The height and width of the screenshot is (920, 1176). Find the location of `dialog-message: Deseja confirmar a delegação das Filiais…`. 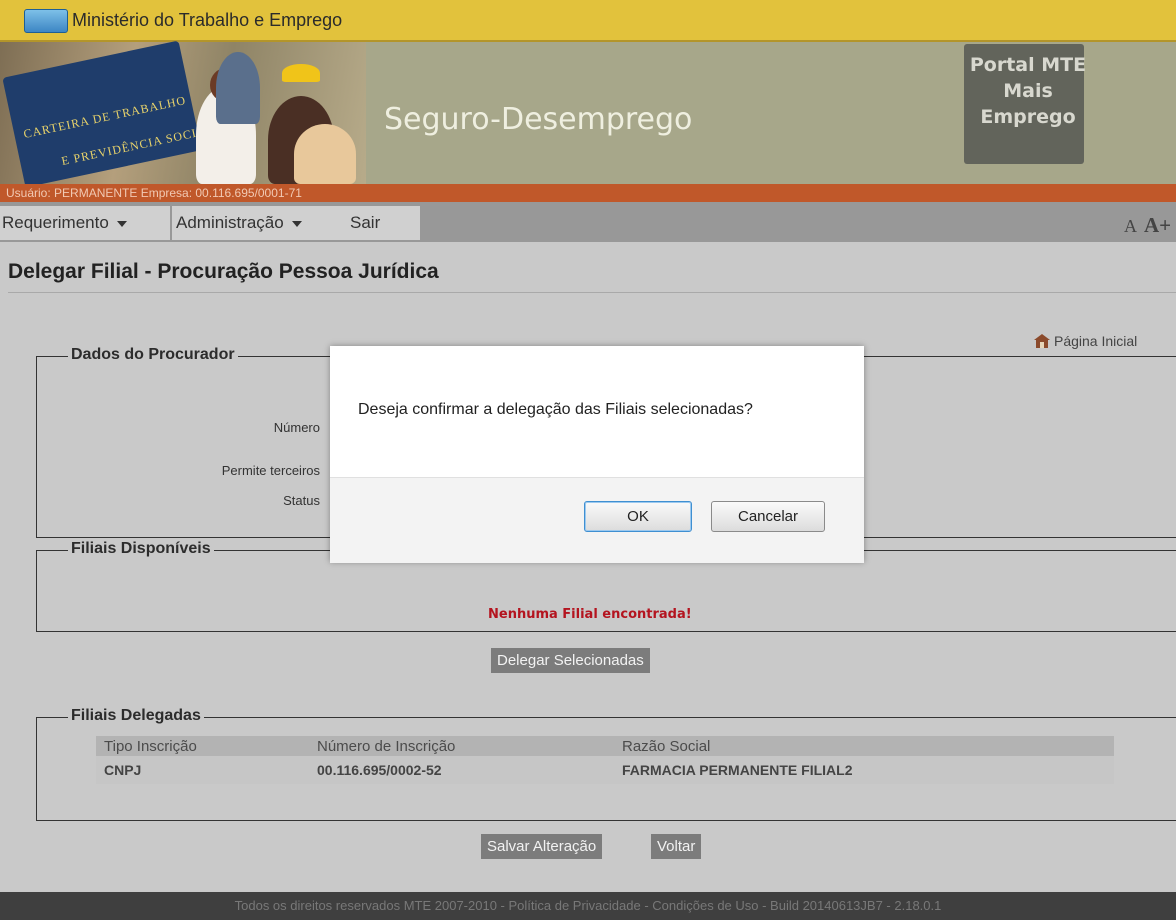

dialog-message: Deseja confirmar a delegação das Filiais… is located at coordinates (555, 409).